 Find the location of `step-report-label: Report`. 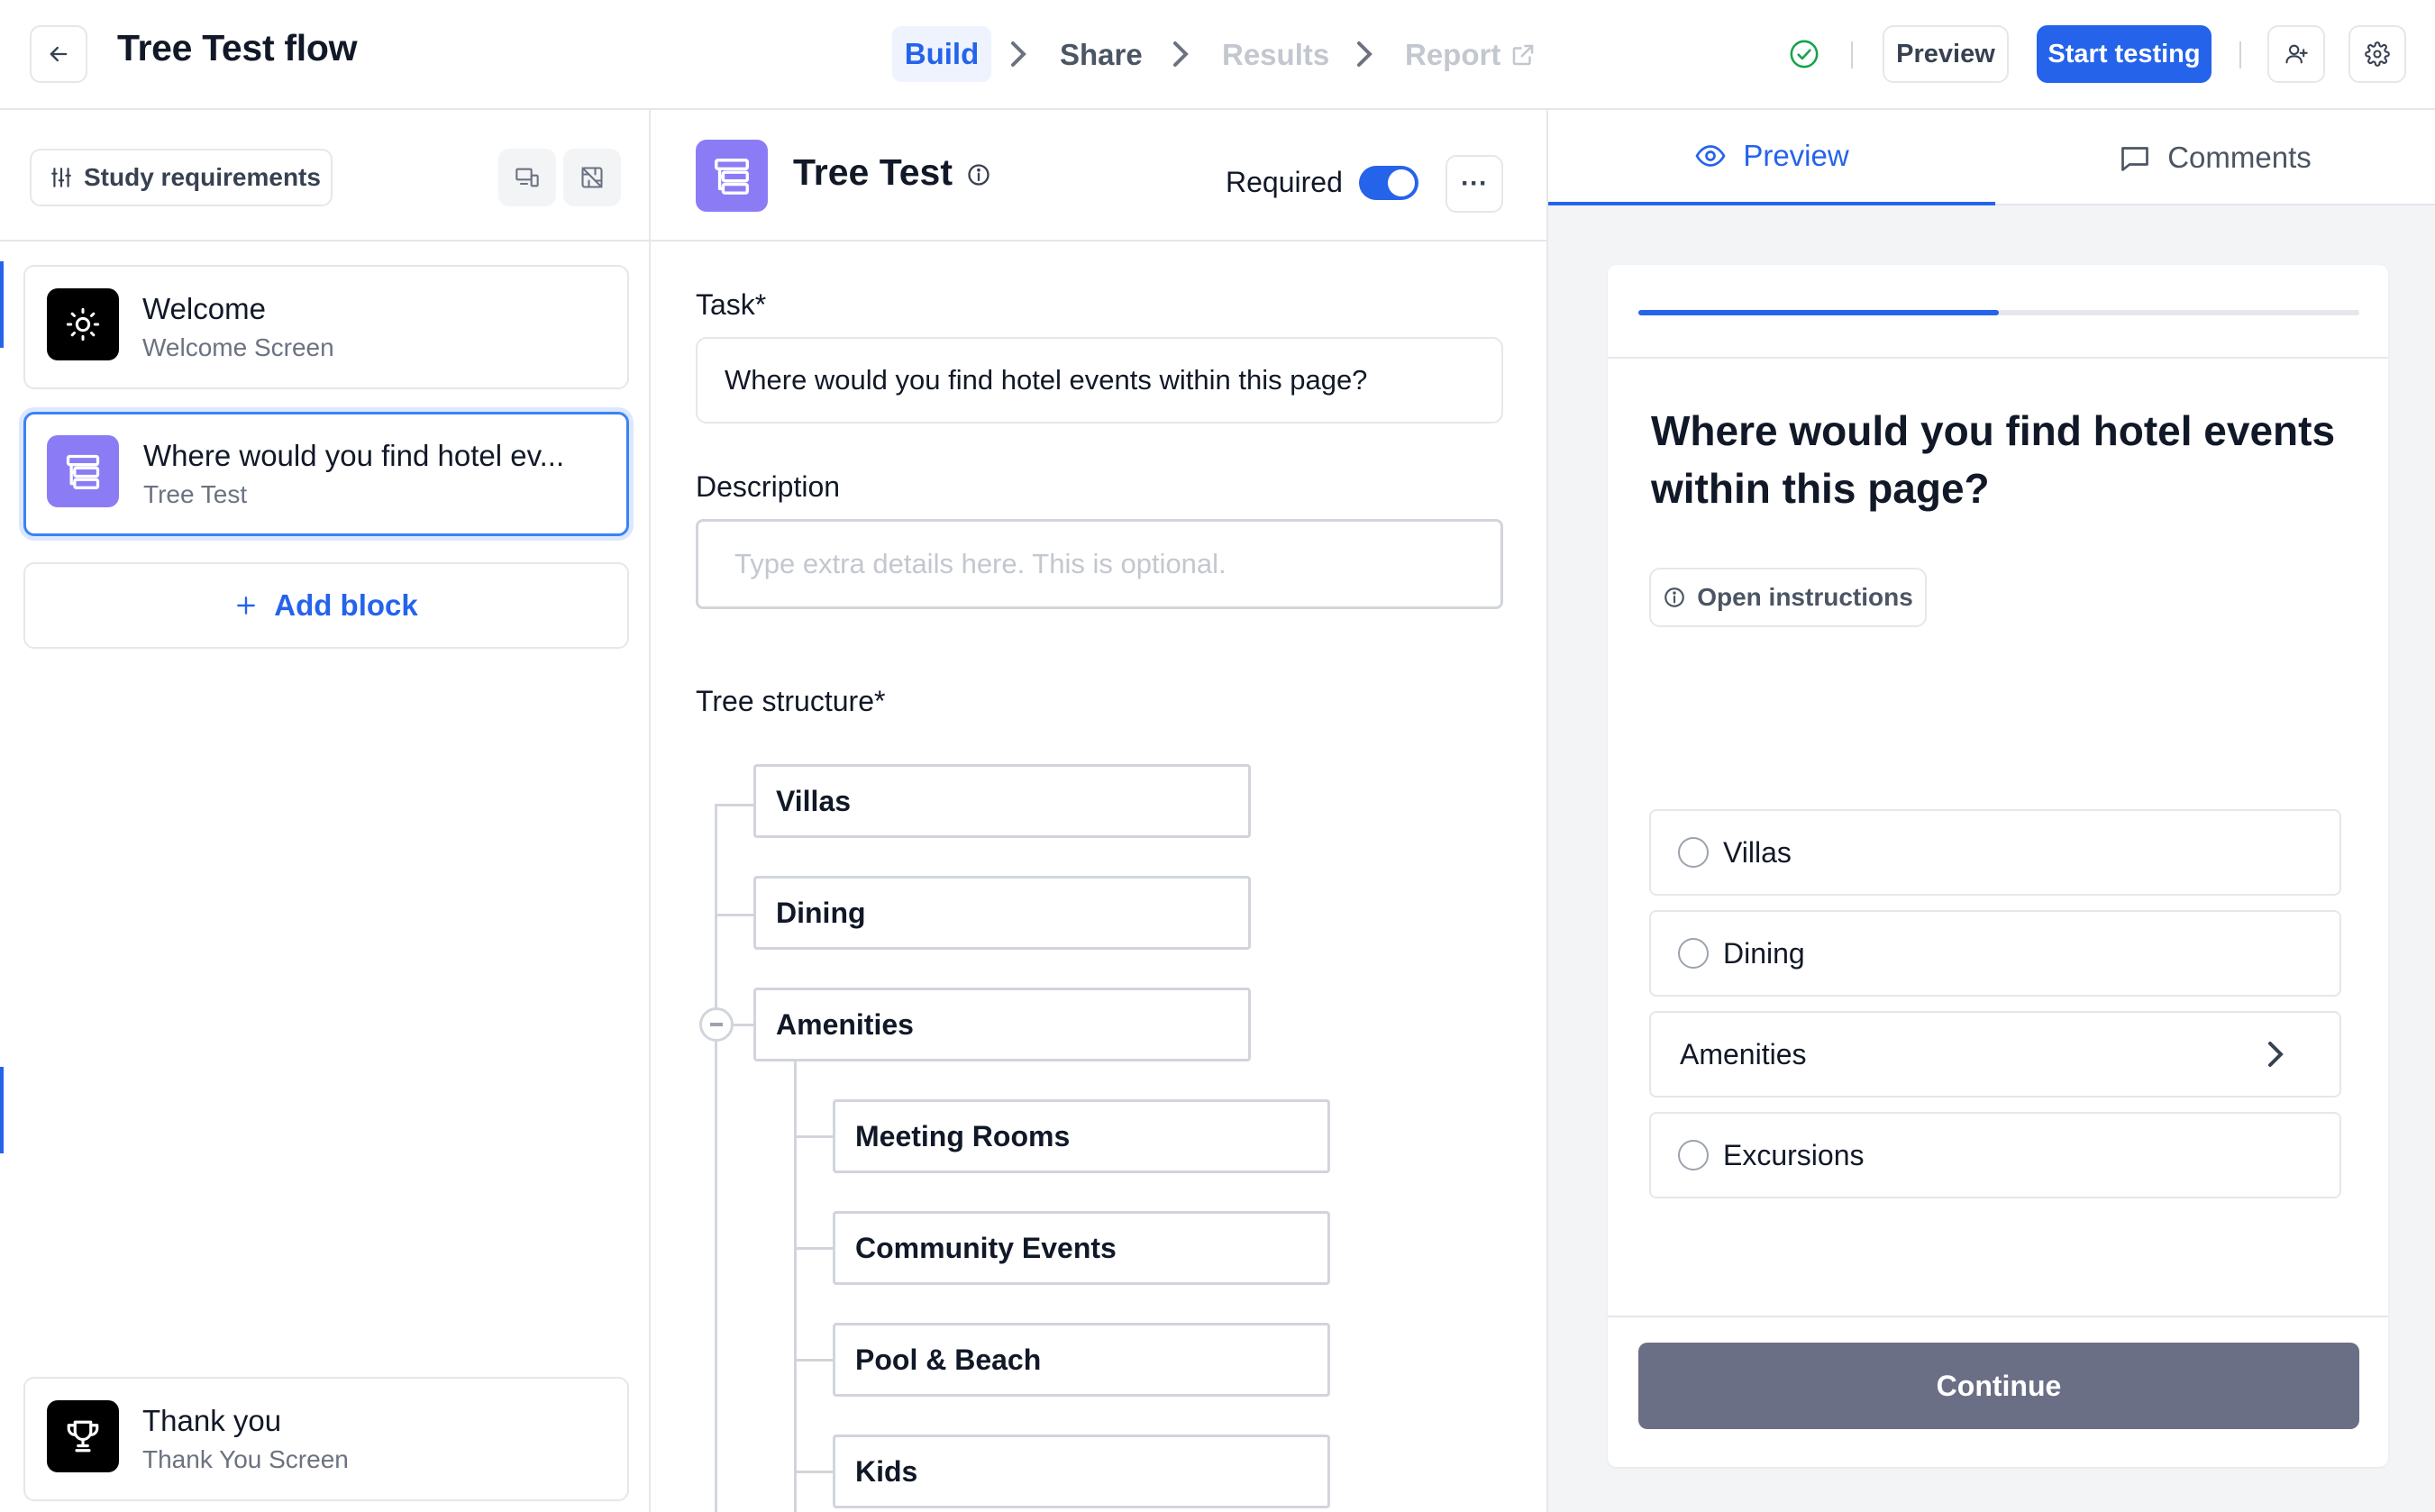

step-report-label: Report is located at coordinates (1453, 54).